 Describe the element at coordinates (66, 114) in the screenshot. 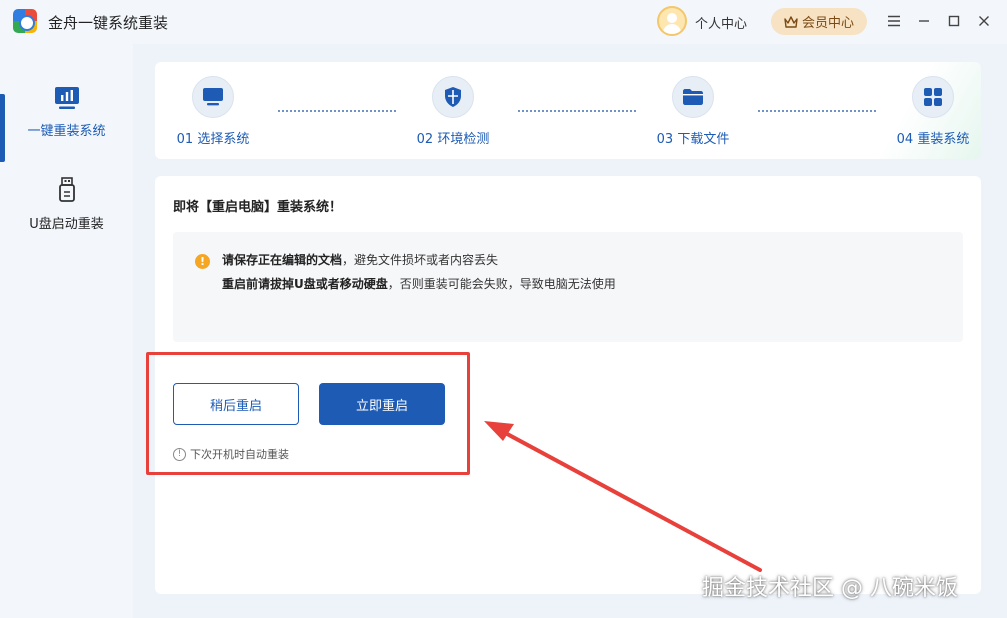

I see `sidebar-item-one-click-reinstall: 一键重装系统` at that location.